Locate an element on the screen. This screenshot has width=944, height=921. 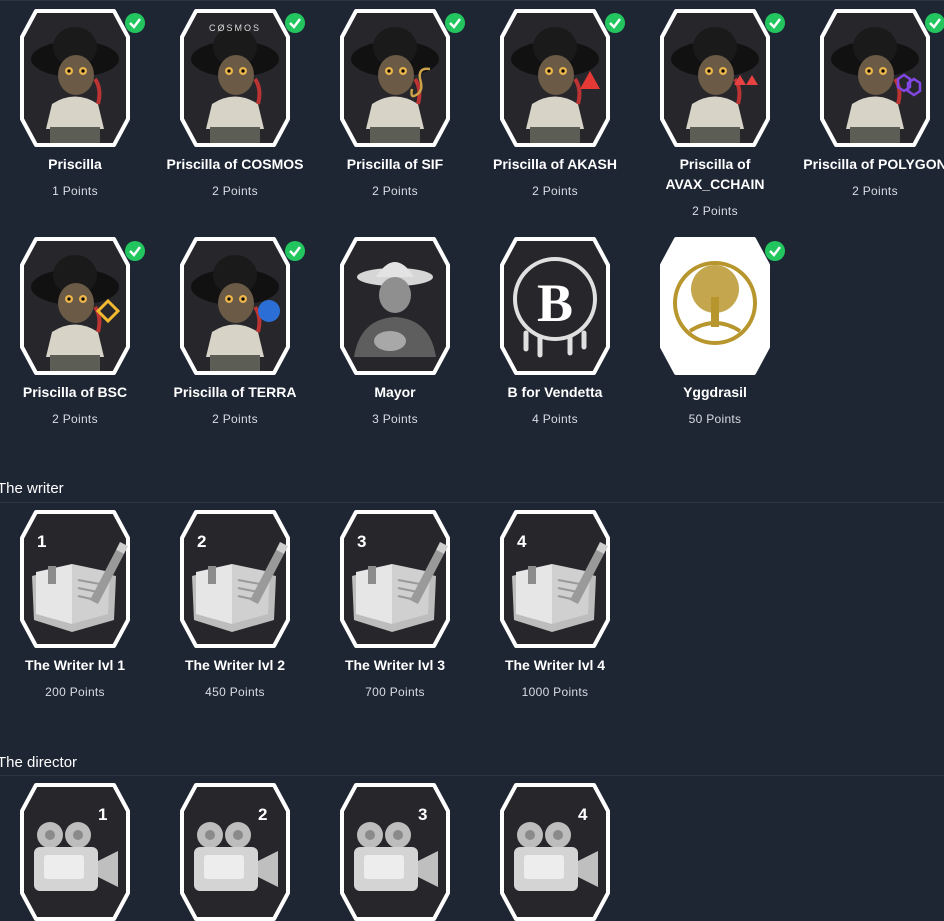
terra-logo-icon is located at coordinates (269, 311).